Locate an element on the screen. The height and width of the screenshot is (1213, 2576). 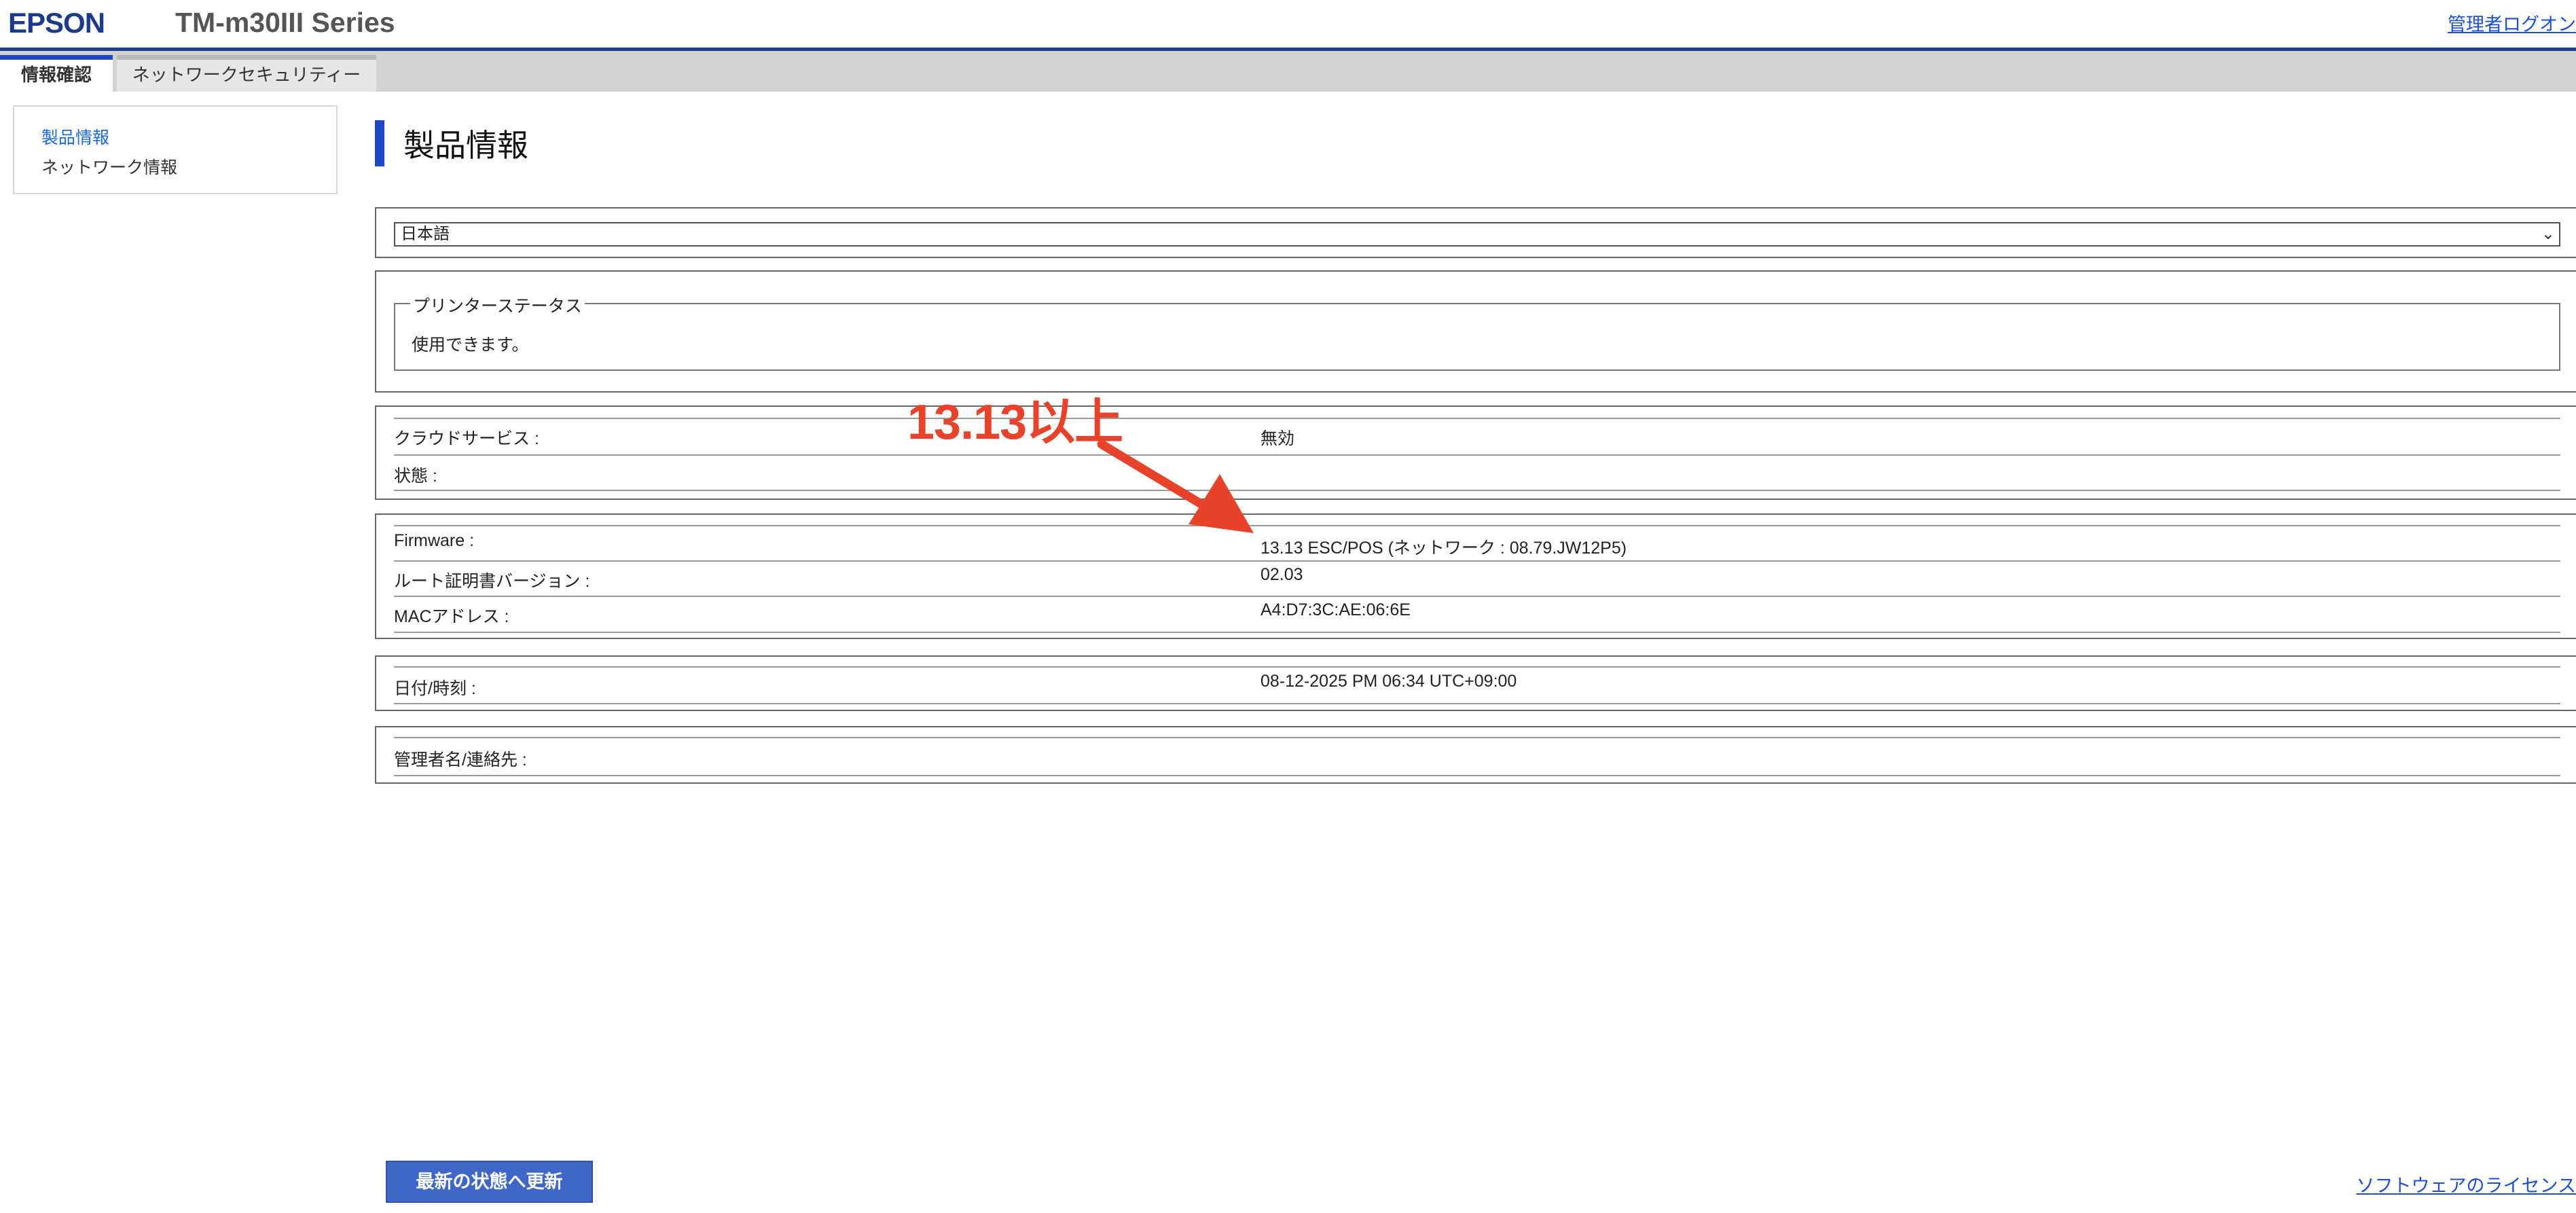
printer-status-text: 使用できます。 is located at coordinates (470, 345).